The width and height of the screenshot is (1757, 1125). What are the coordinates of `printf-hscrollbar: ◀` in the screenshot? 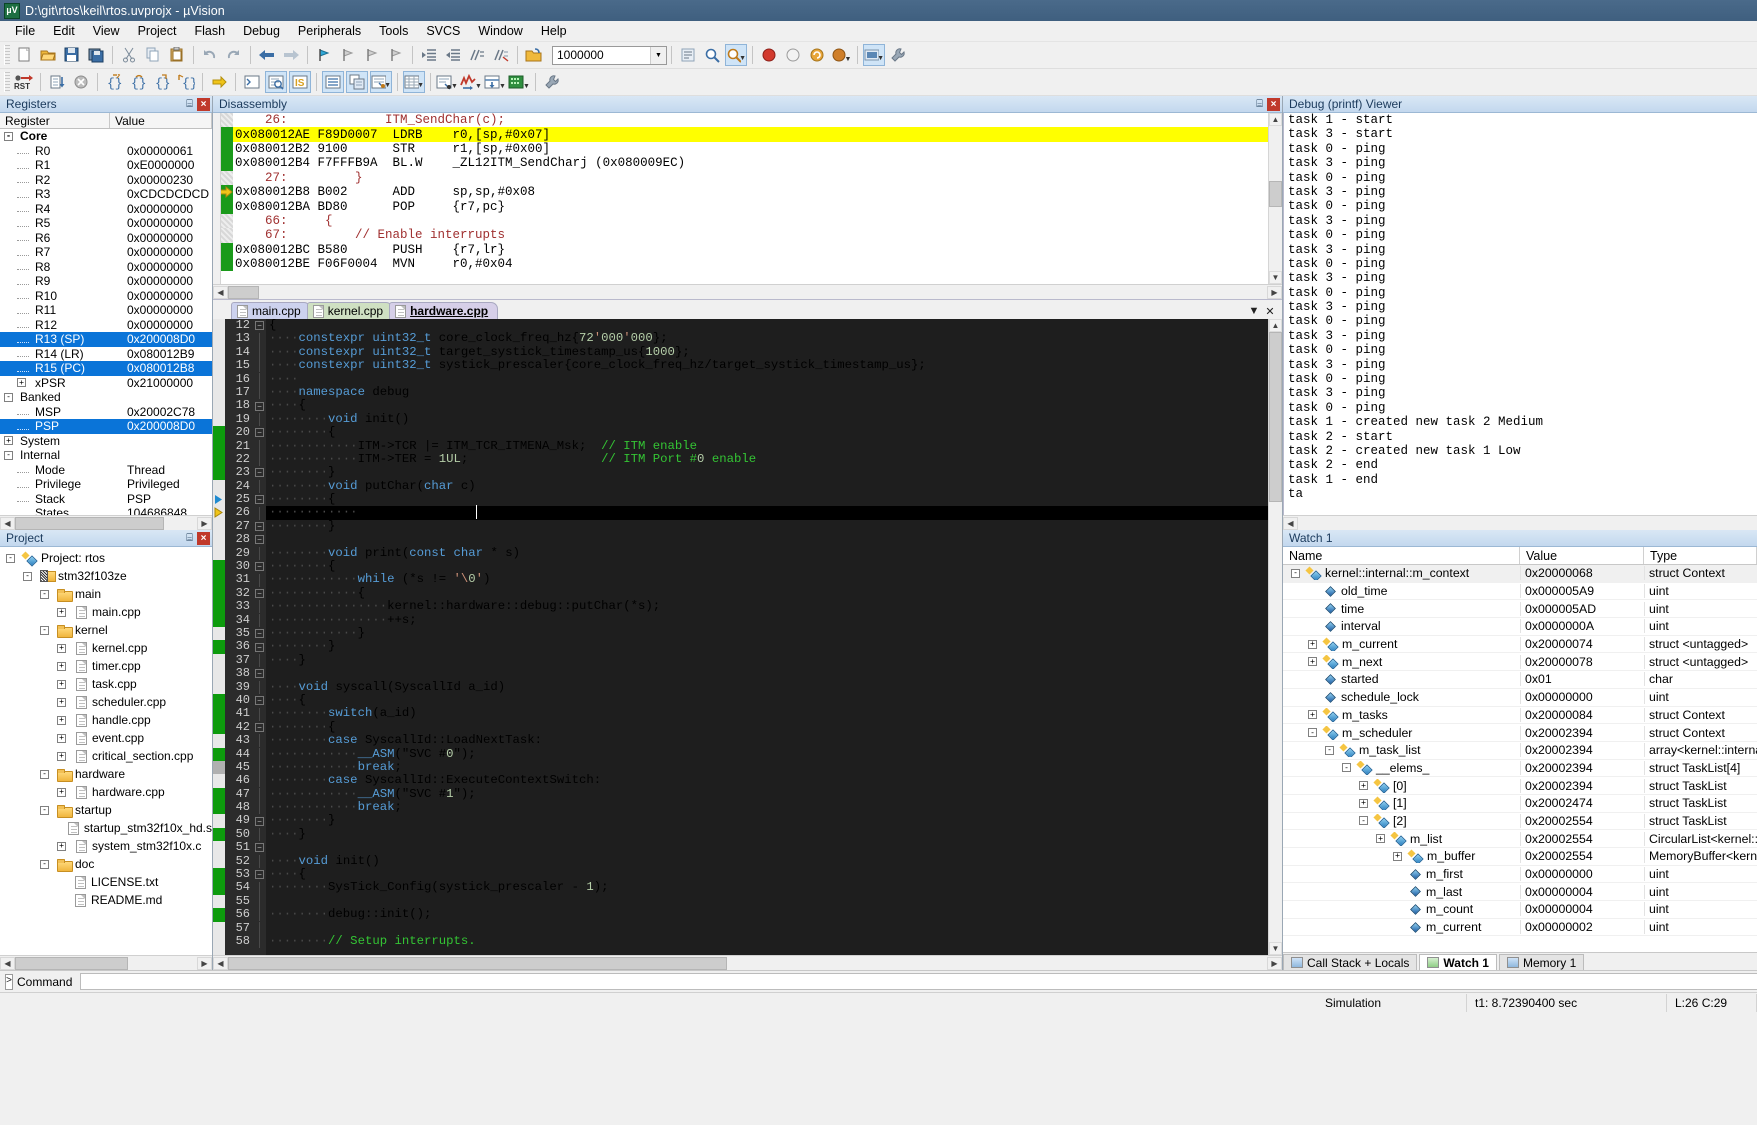 It's located at (1520, 522).